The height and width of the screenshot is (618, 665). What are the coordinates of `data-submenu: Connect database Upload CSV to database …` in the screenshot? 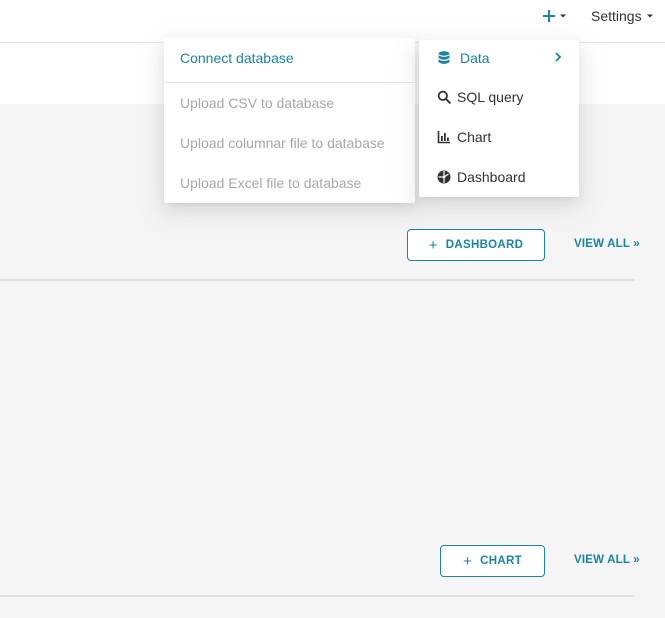 It's located at (289, 120).